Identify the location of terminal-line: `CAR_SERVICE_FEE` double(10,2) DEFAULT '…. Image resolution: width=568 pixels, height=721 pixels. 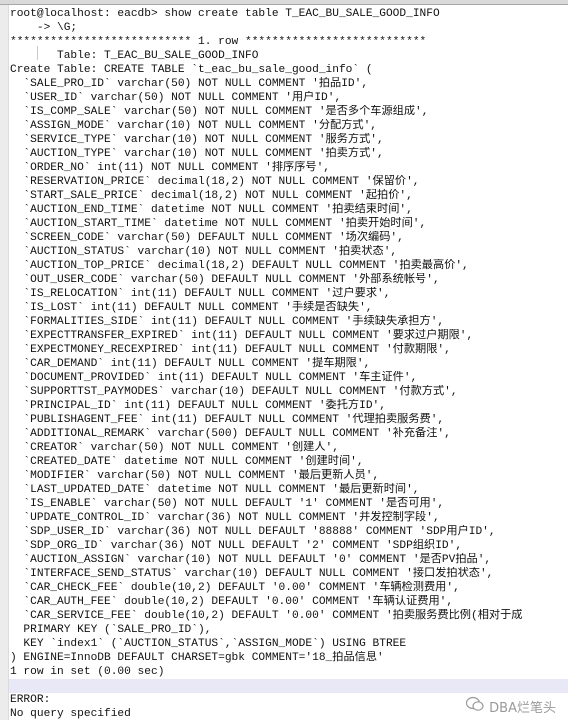
(266, 616).